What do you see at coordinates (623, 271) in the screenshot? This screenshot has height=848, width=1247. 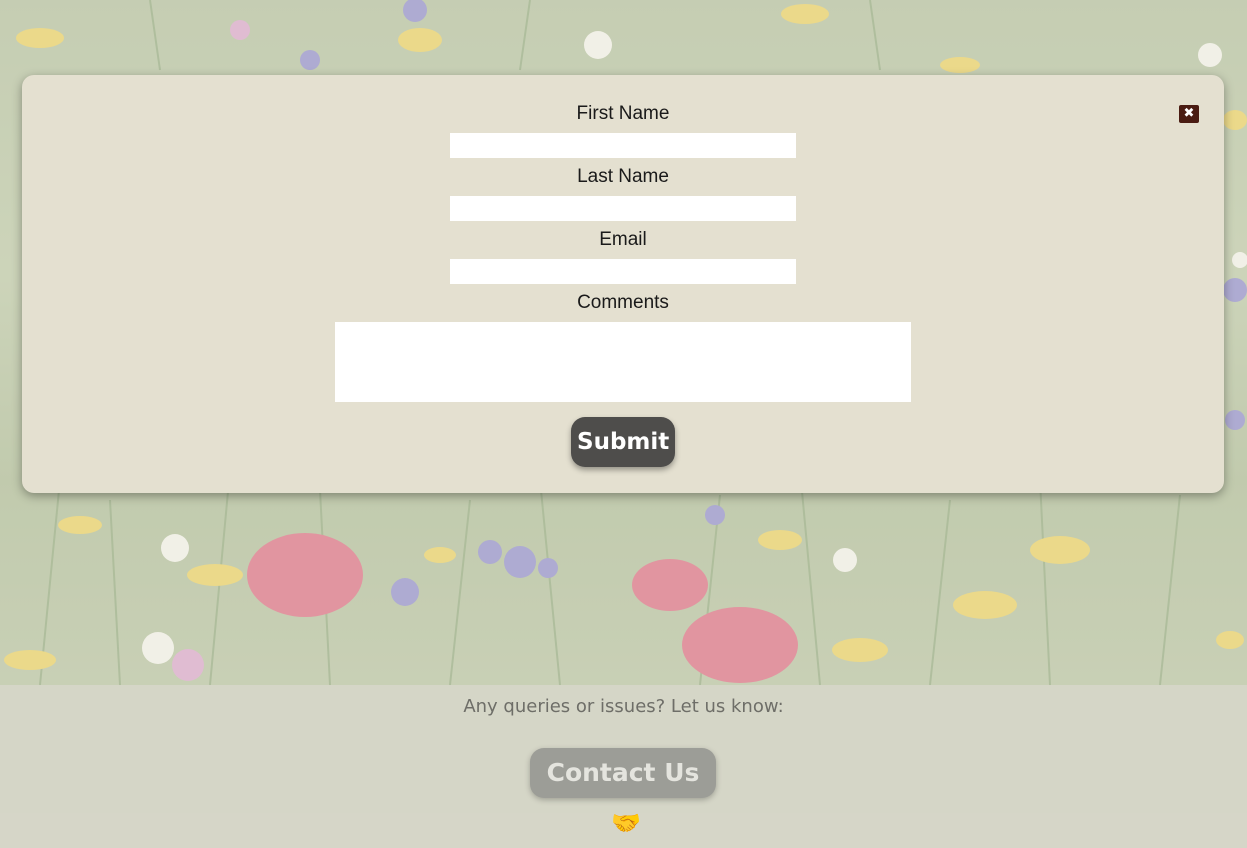 I see `email-field` at bounding box center [623, 271].